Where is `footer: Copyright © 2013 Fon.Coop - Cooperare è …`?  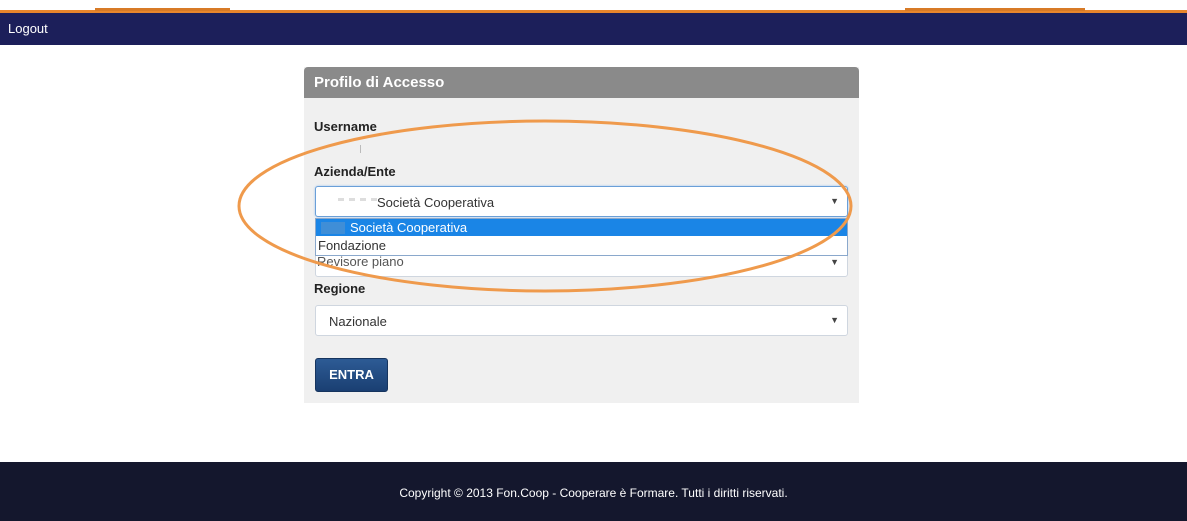 footer: Copyright © 2013 Fon.Coop - Cooperare è … is located at coordinates (593, 491).